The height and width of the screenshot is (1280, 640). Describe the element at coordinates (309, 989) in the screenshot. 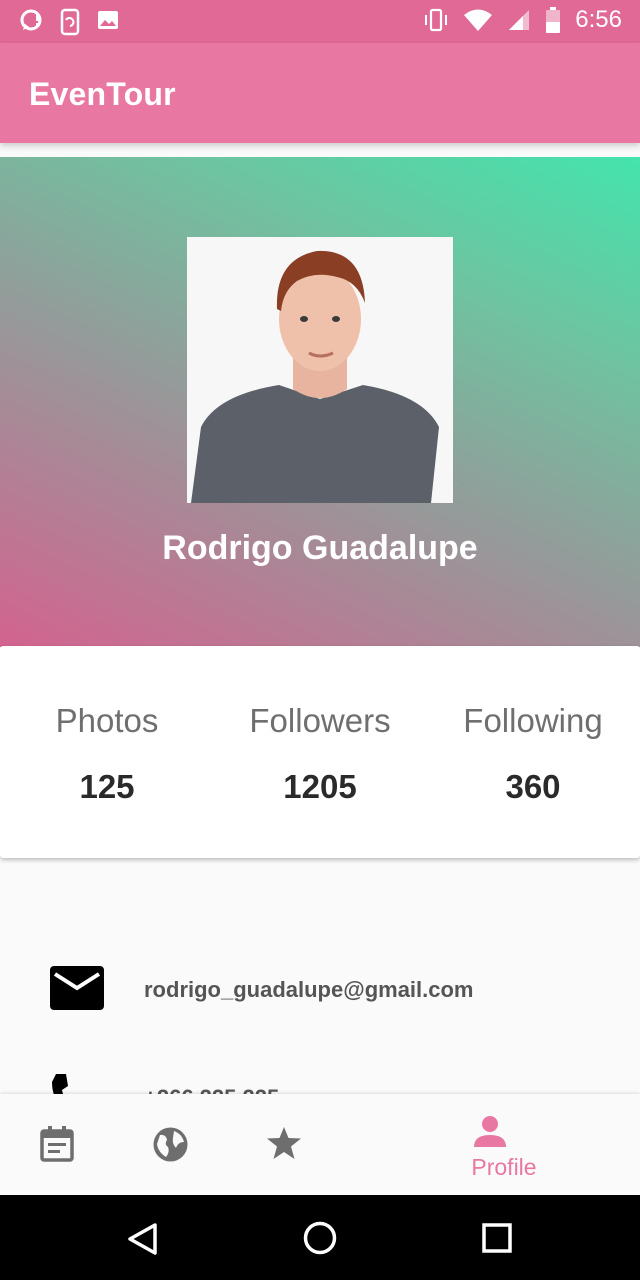

I see `contact-email: rodrigo_guadalupe@gmail.com` at that location.